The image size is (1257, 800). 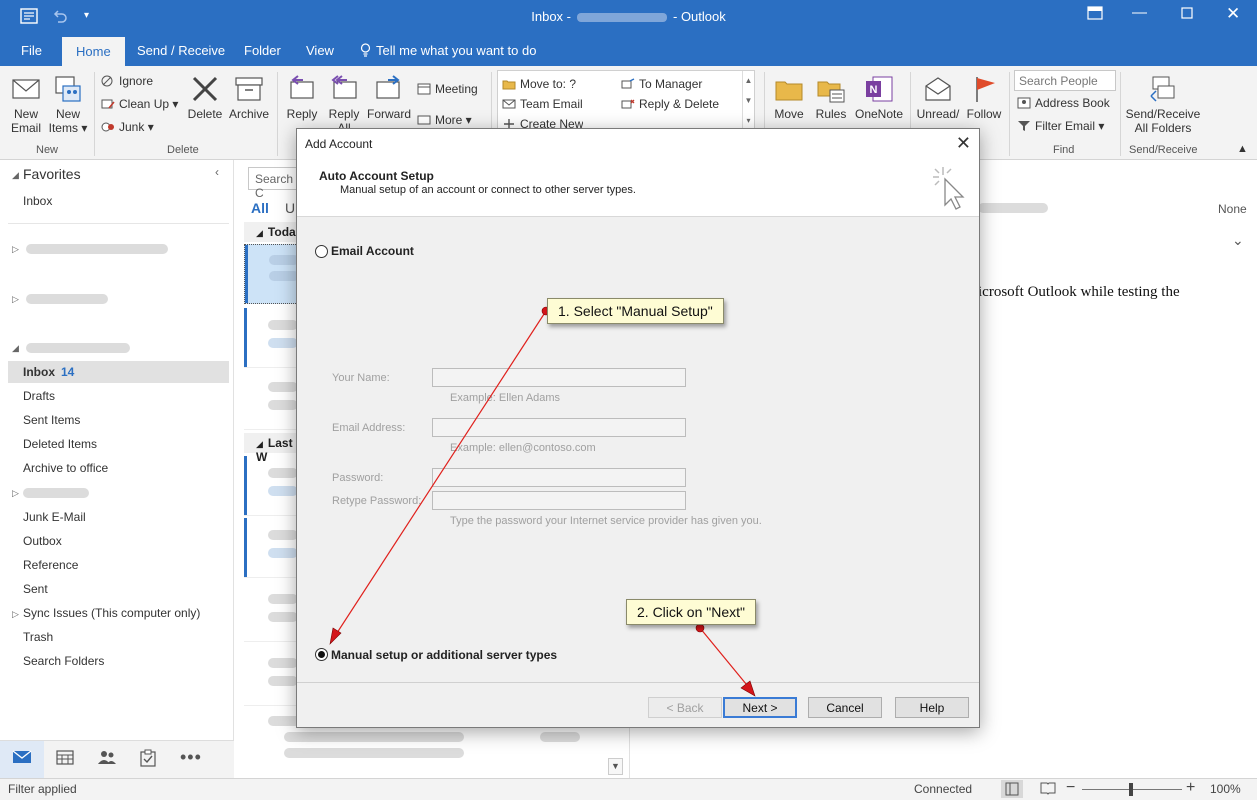 What do you see at coordinates (290, 208) in the screenshot?
I see `filter-unread: U` at bounding box center [290, 208].